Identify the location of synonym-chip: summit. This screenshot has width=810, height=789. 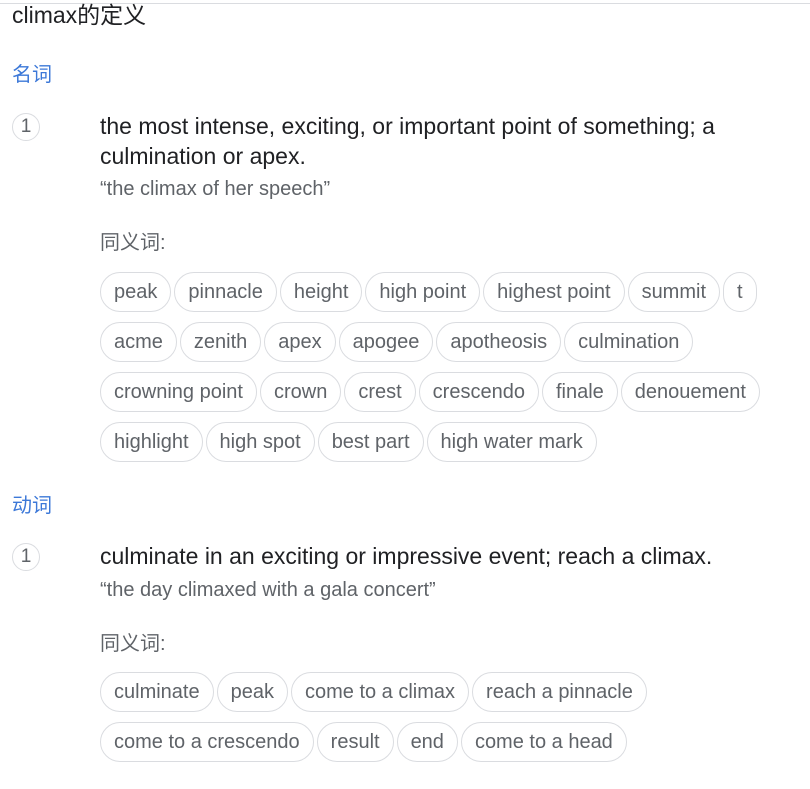
(674, 292).